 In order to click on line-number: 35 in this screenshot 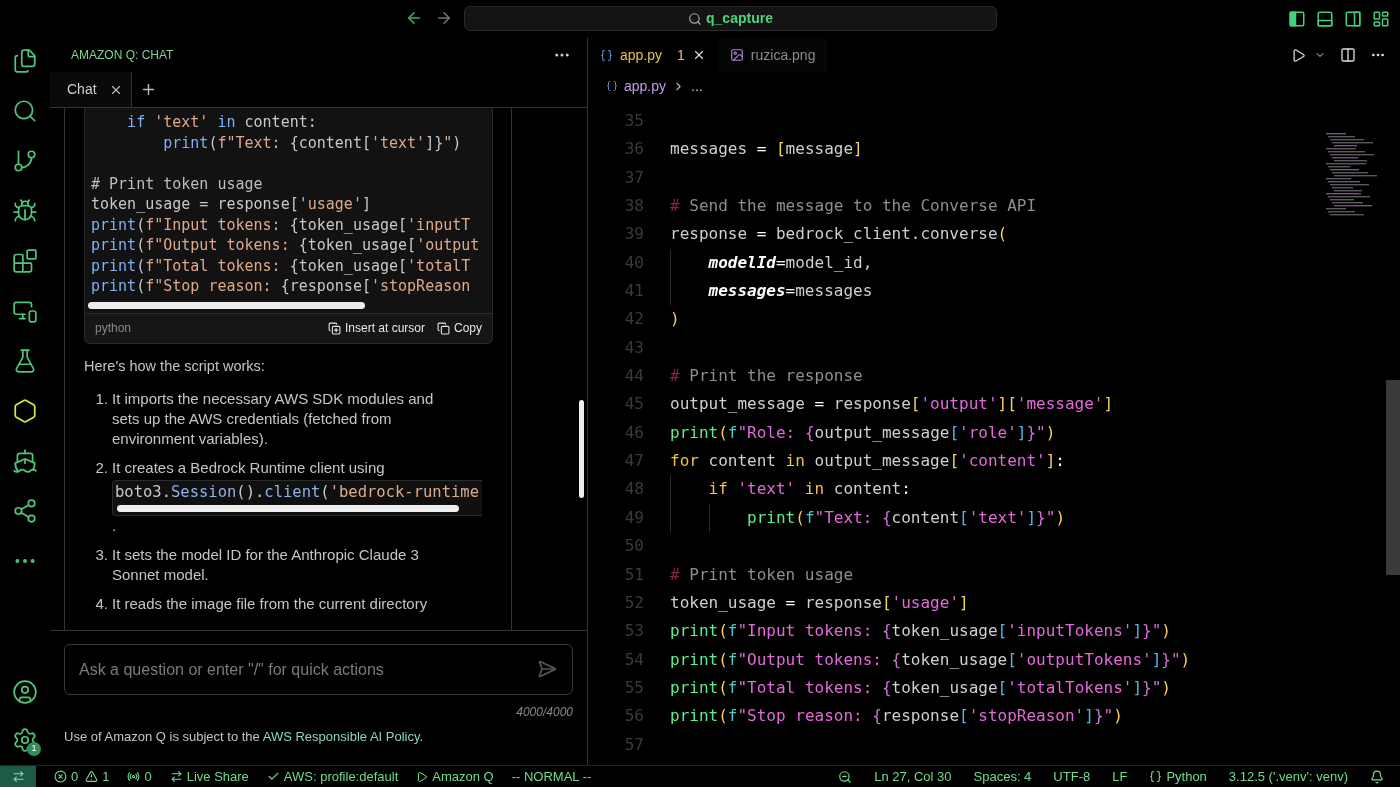, I will do `click(633, 121)`.